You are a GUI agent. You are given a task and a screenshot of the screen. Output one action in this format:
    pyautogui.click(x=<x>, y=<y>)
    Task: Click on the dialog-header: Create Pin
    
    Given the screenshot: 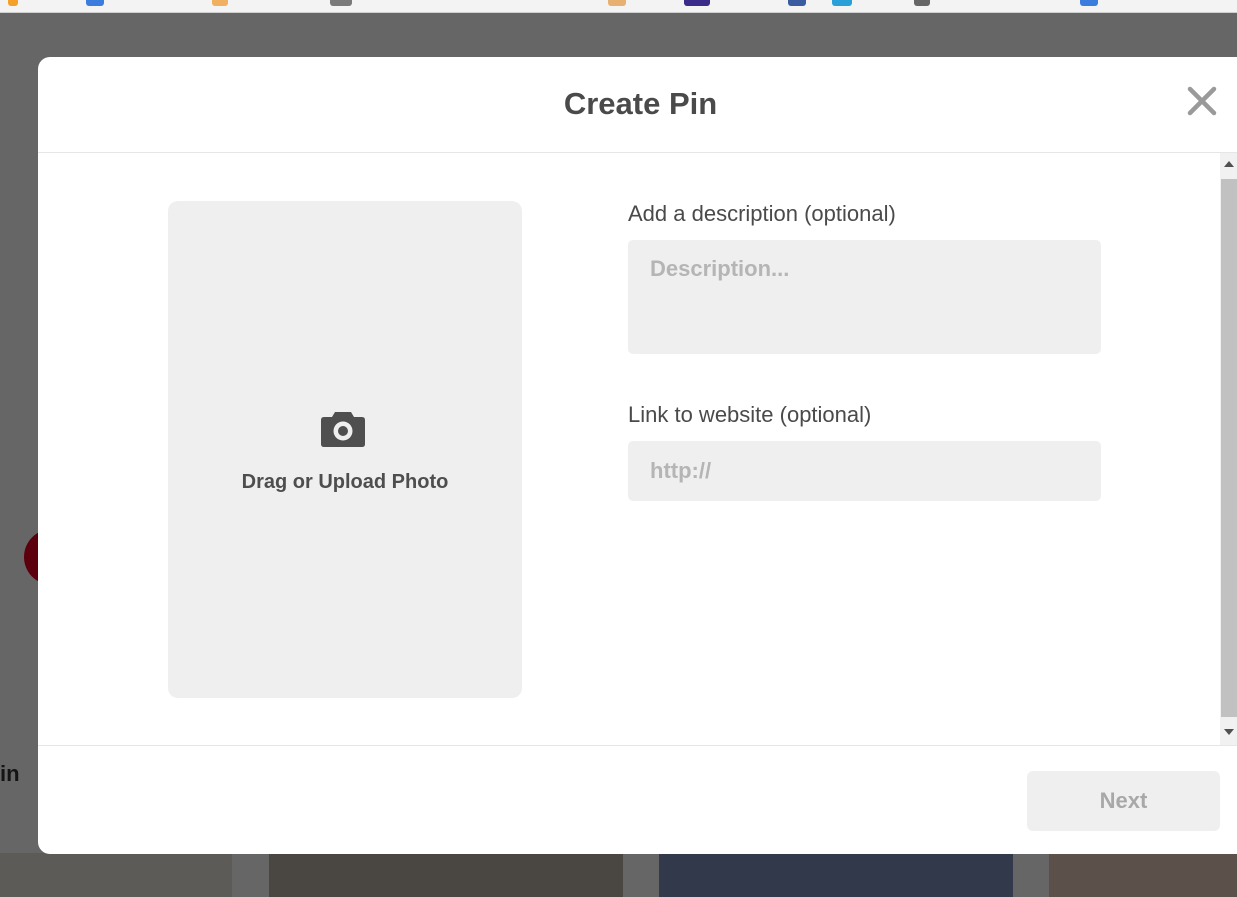 What is the action you would take?
    pyautogui.click(x=637, y=105)
    